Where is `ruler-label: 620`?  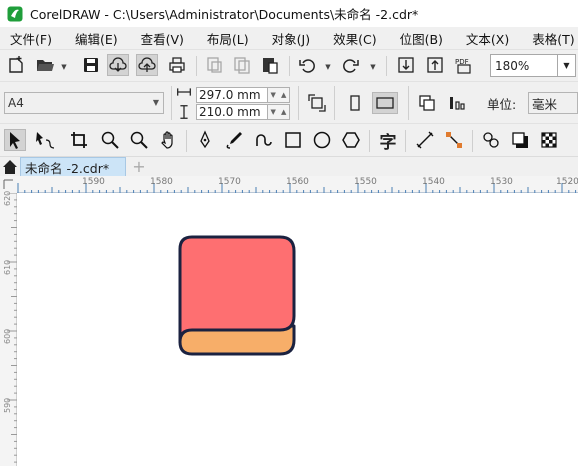 ruler-label: 620 is located at coordinates (7, 198).